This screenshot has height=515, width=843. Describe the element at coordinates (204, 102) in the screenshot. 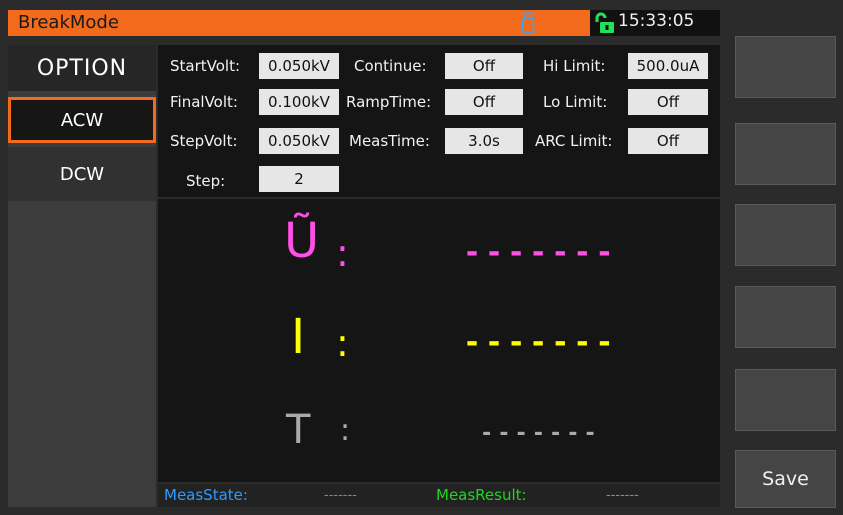

I see `final-volt-label: FinalVolt:` at that location.